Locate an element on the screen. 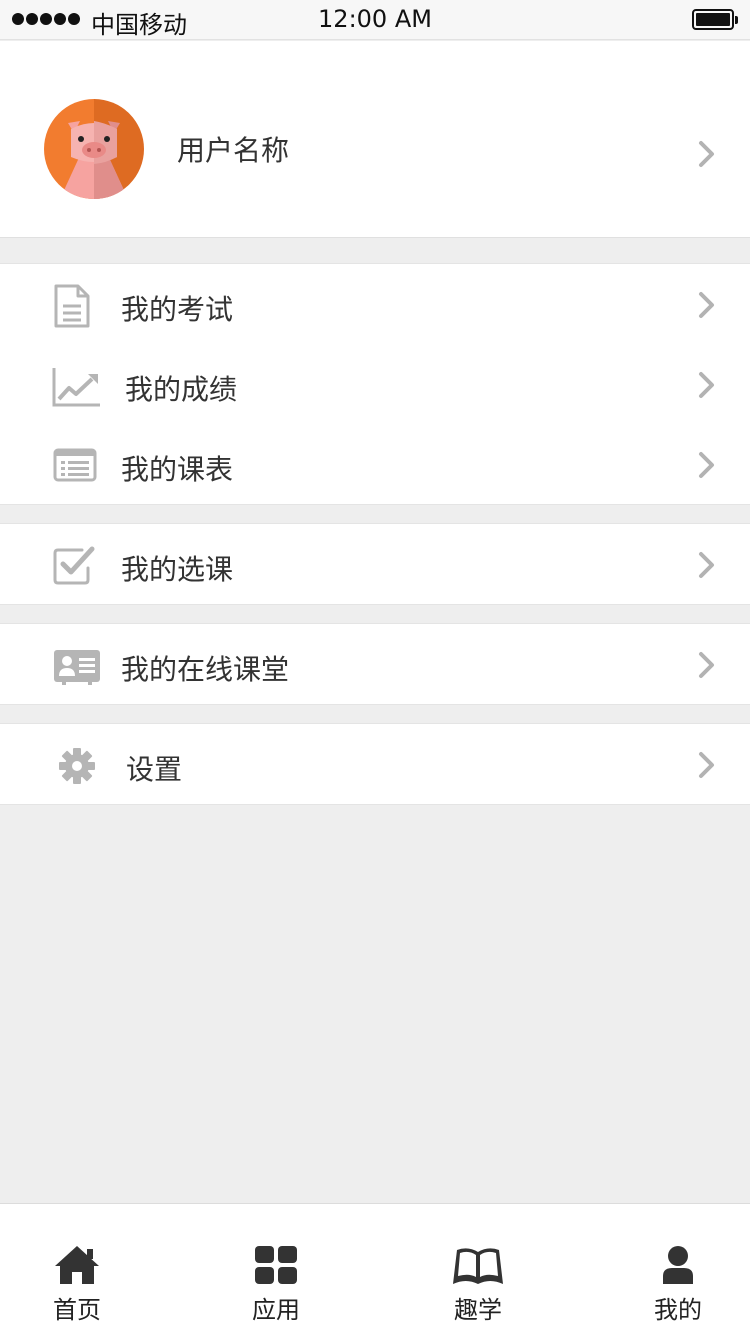 Image resolution: width=750 pixels, height=1334 pixels. exam-document-icon is located at coordinates (72, 306).